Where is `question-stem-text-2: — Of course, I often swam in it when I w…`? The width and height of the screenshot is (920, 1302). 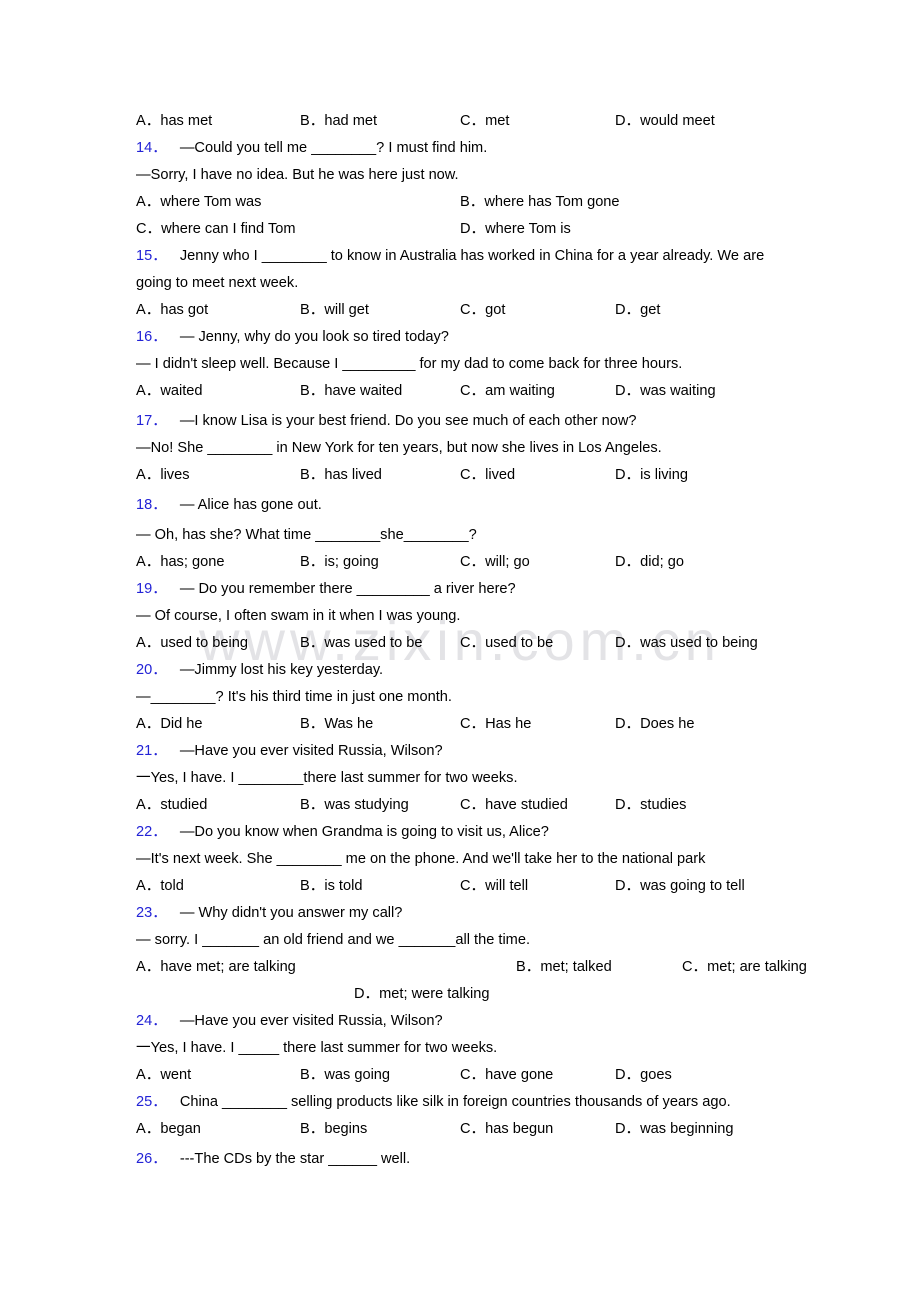
question-stem-text-2: — Of course, I often swam in it when I w… is located at coordinates (298, 616).